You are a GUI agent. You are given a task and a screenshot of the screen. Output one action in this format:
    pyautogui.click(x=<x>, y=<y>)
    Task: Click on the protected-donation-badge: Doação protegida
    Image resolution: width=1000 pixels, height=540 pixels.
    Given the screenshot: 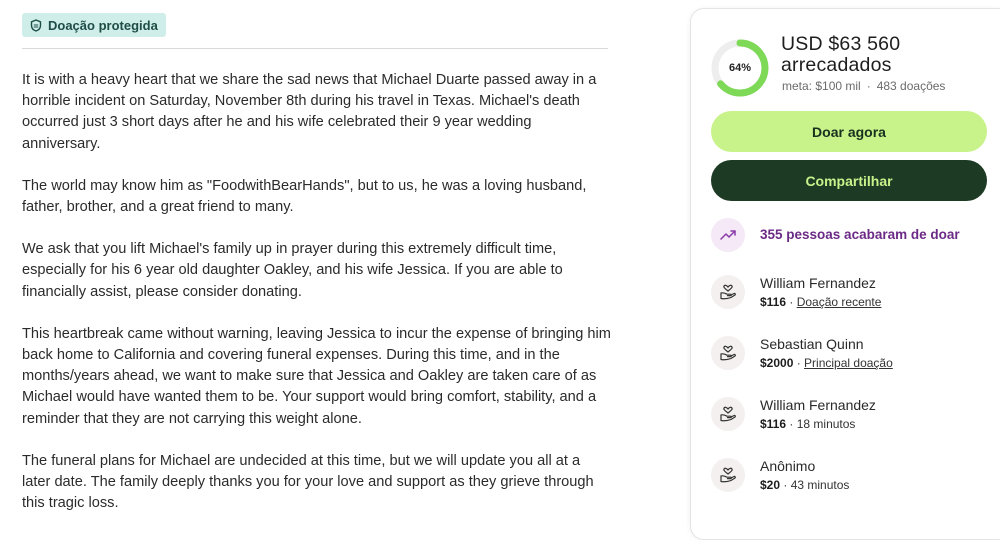 What is the action you would take?
    pyautogui.click(x=94, y=25)
    